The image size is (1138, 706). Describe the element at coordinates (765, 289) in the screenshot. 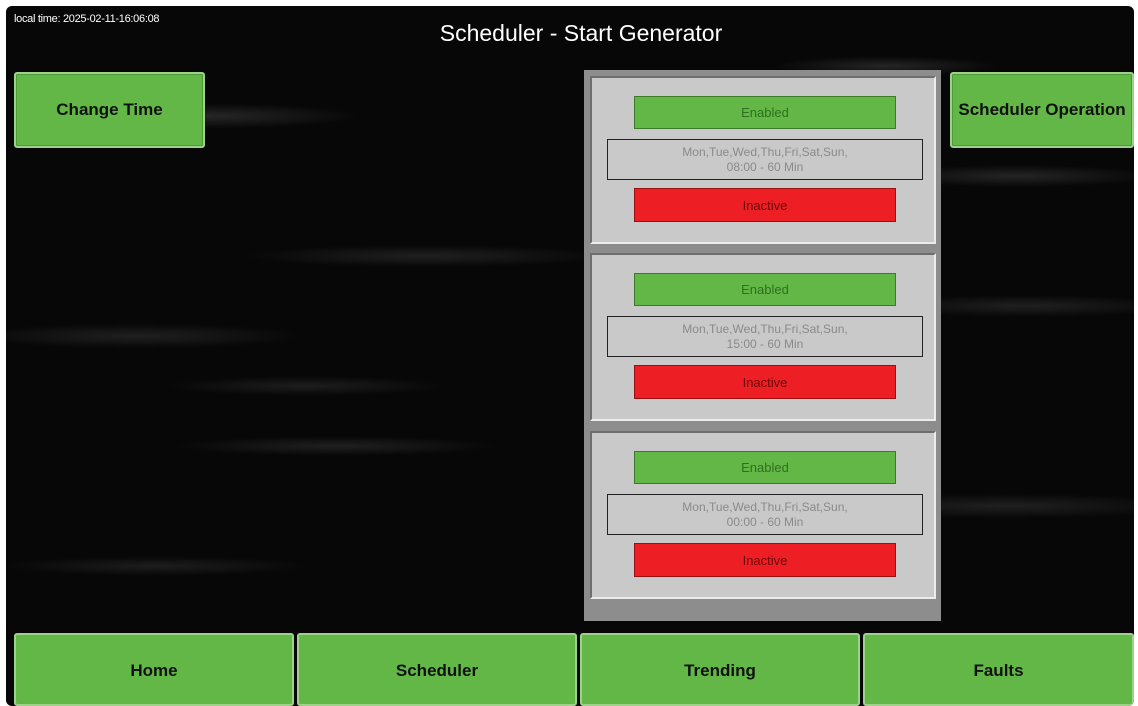

I see `schedule-2-enabled-toggle: Enabled` at that location.